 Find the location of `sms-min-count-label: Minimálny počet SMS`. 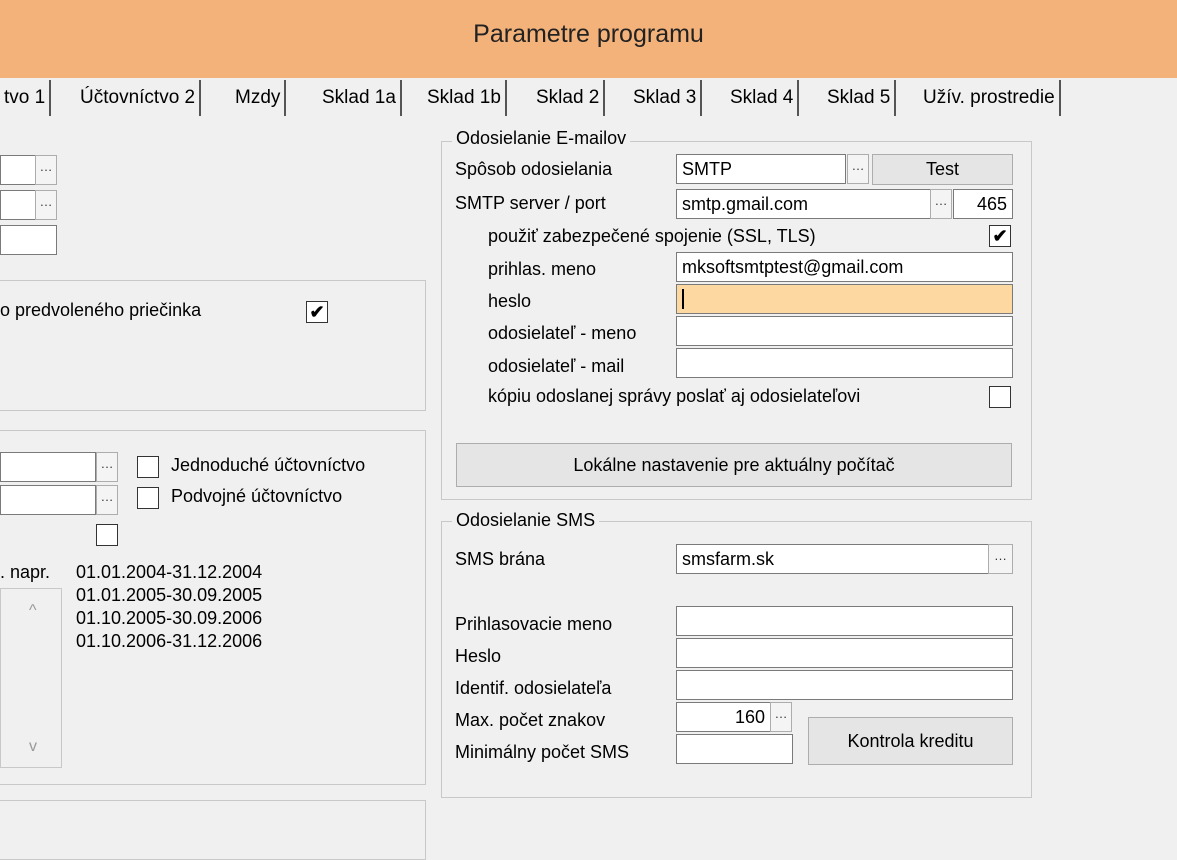

sms-min-count-label: Minimálny počet SMS is located at coordinates (542, 752).